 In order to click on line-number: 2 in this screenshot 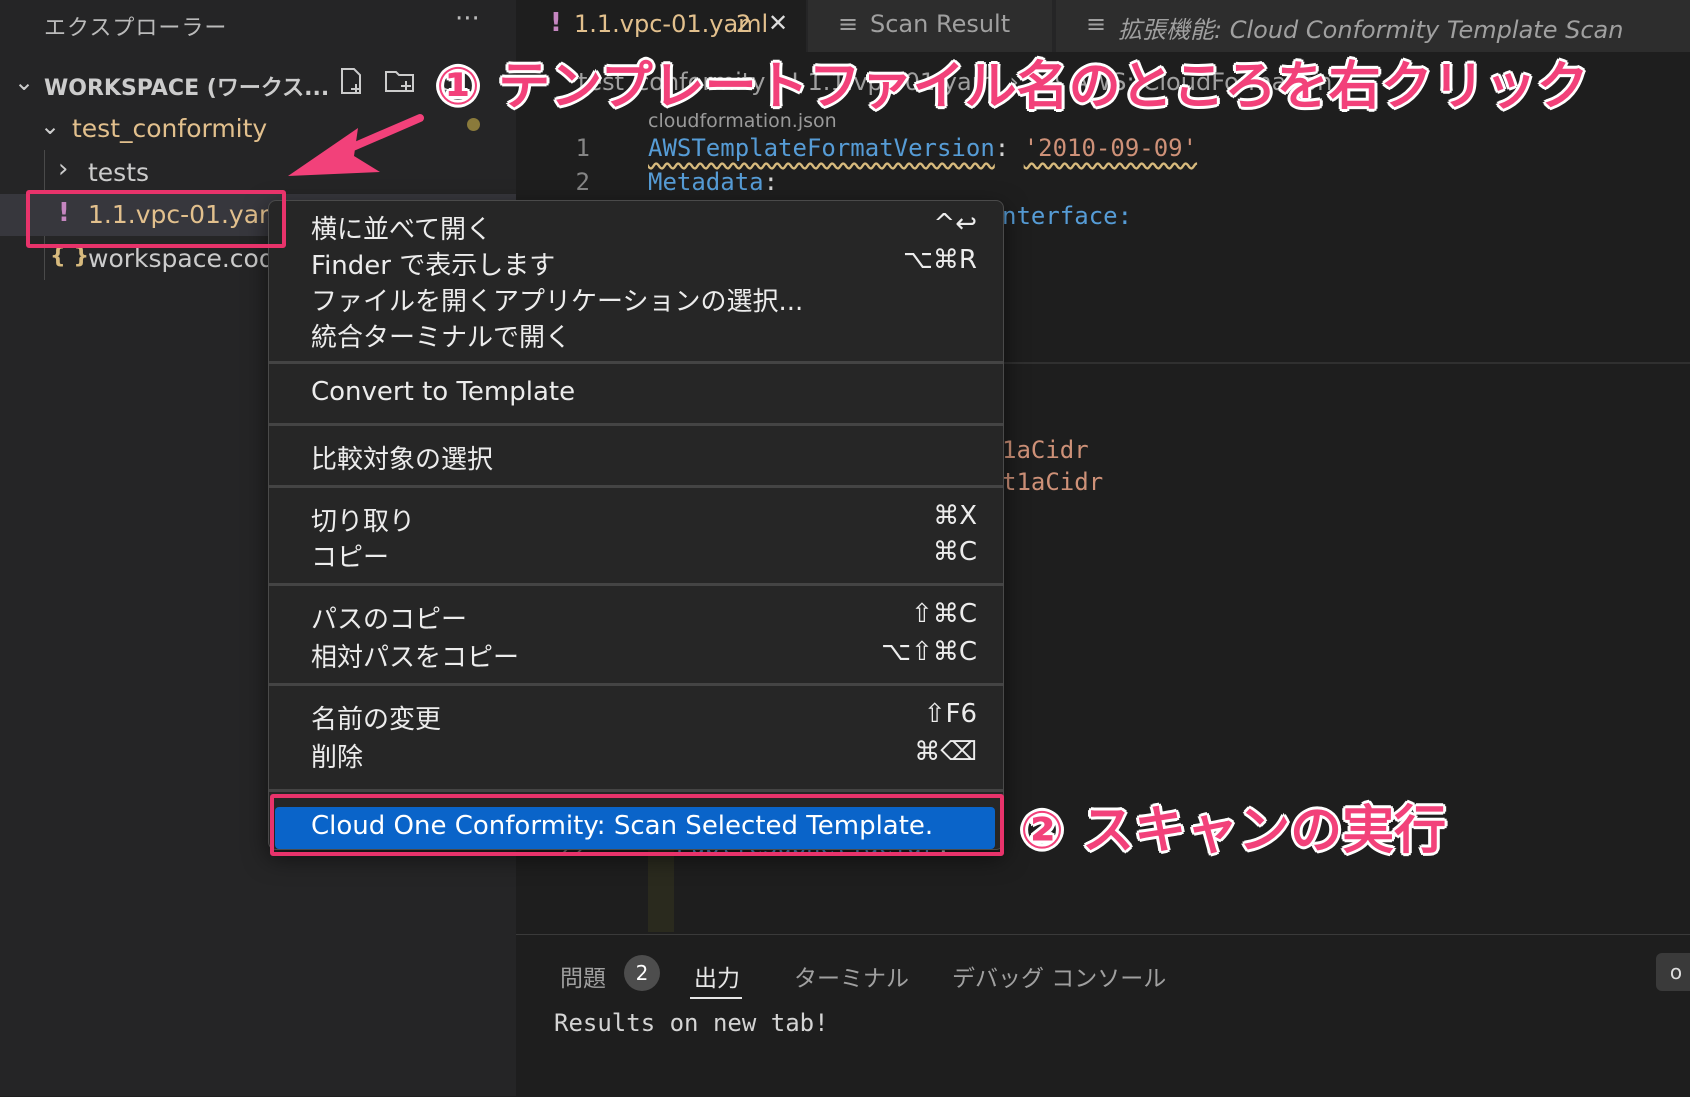, I will do `click(582, 182)`.